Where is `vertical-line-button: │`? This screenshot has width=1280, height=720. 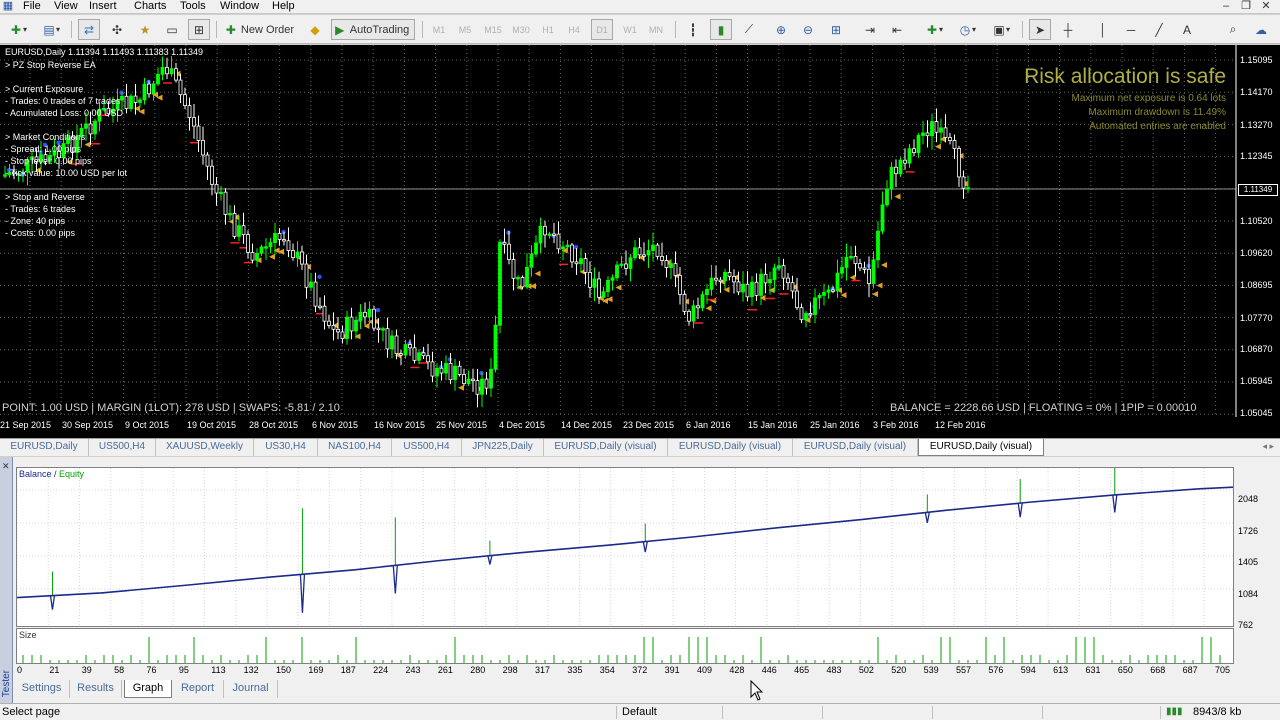
vertical-line-button: │ is located at coordinates (1103, 29).